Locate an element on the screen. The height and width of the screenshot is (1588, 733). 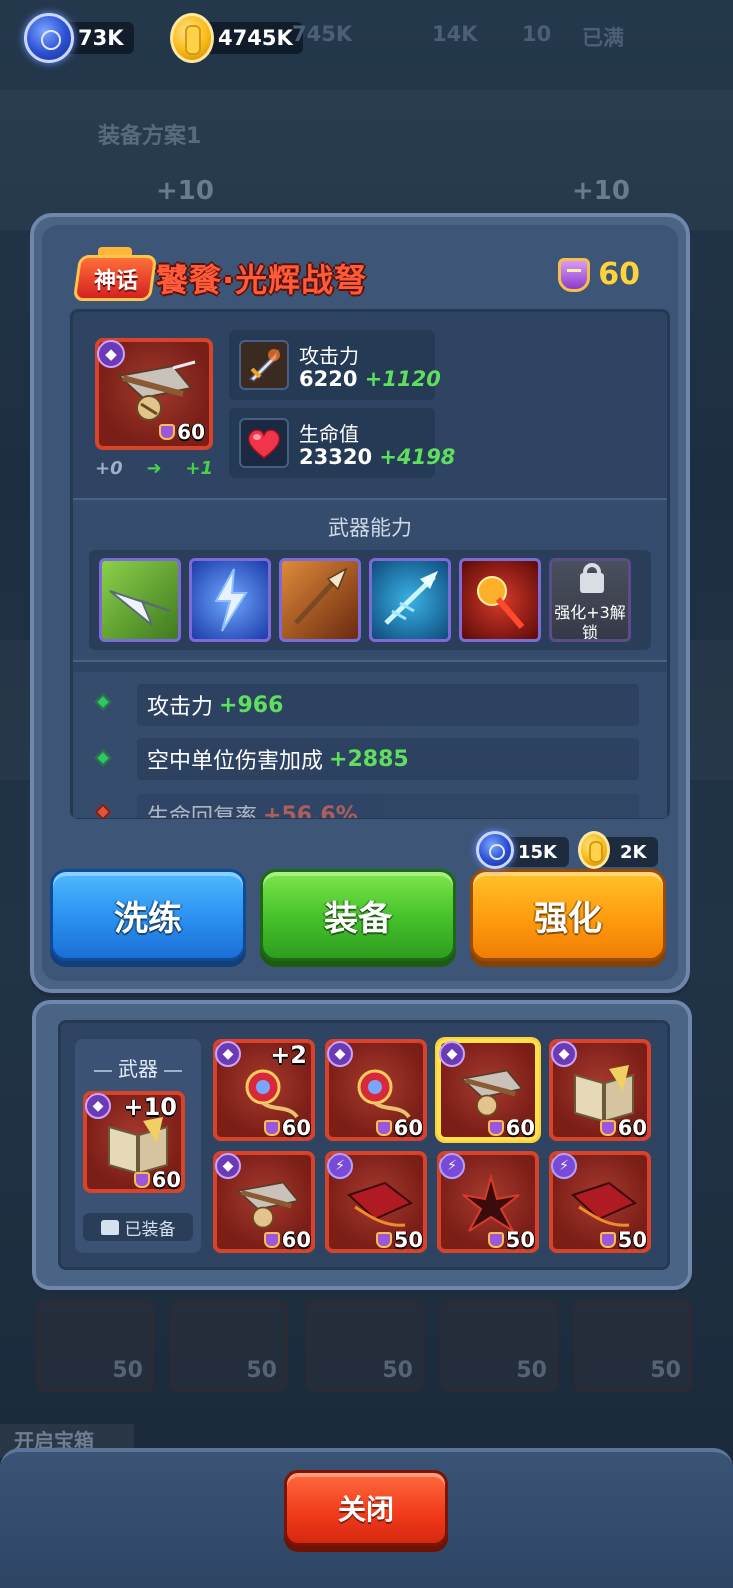
enhance-gold-cost: 2K is located at coordinates (618, 850).